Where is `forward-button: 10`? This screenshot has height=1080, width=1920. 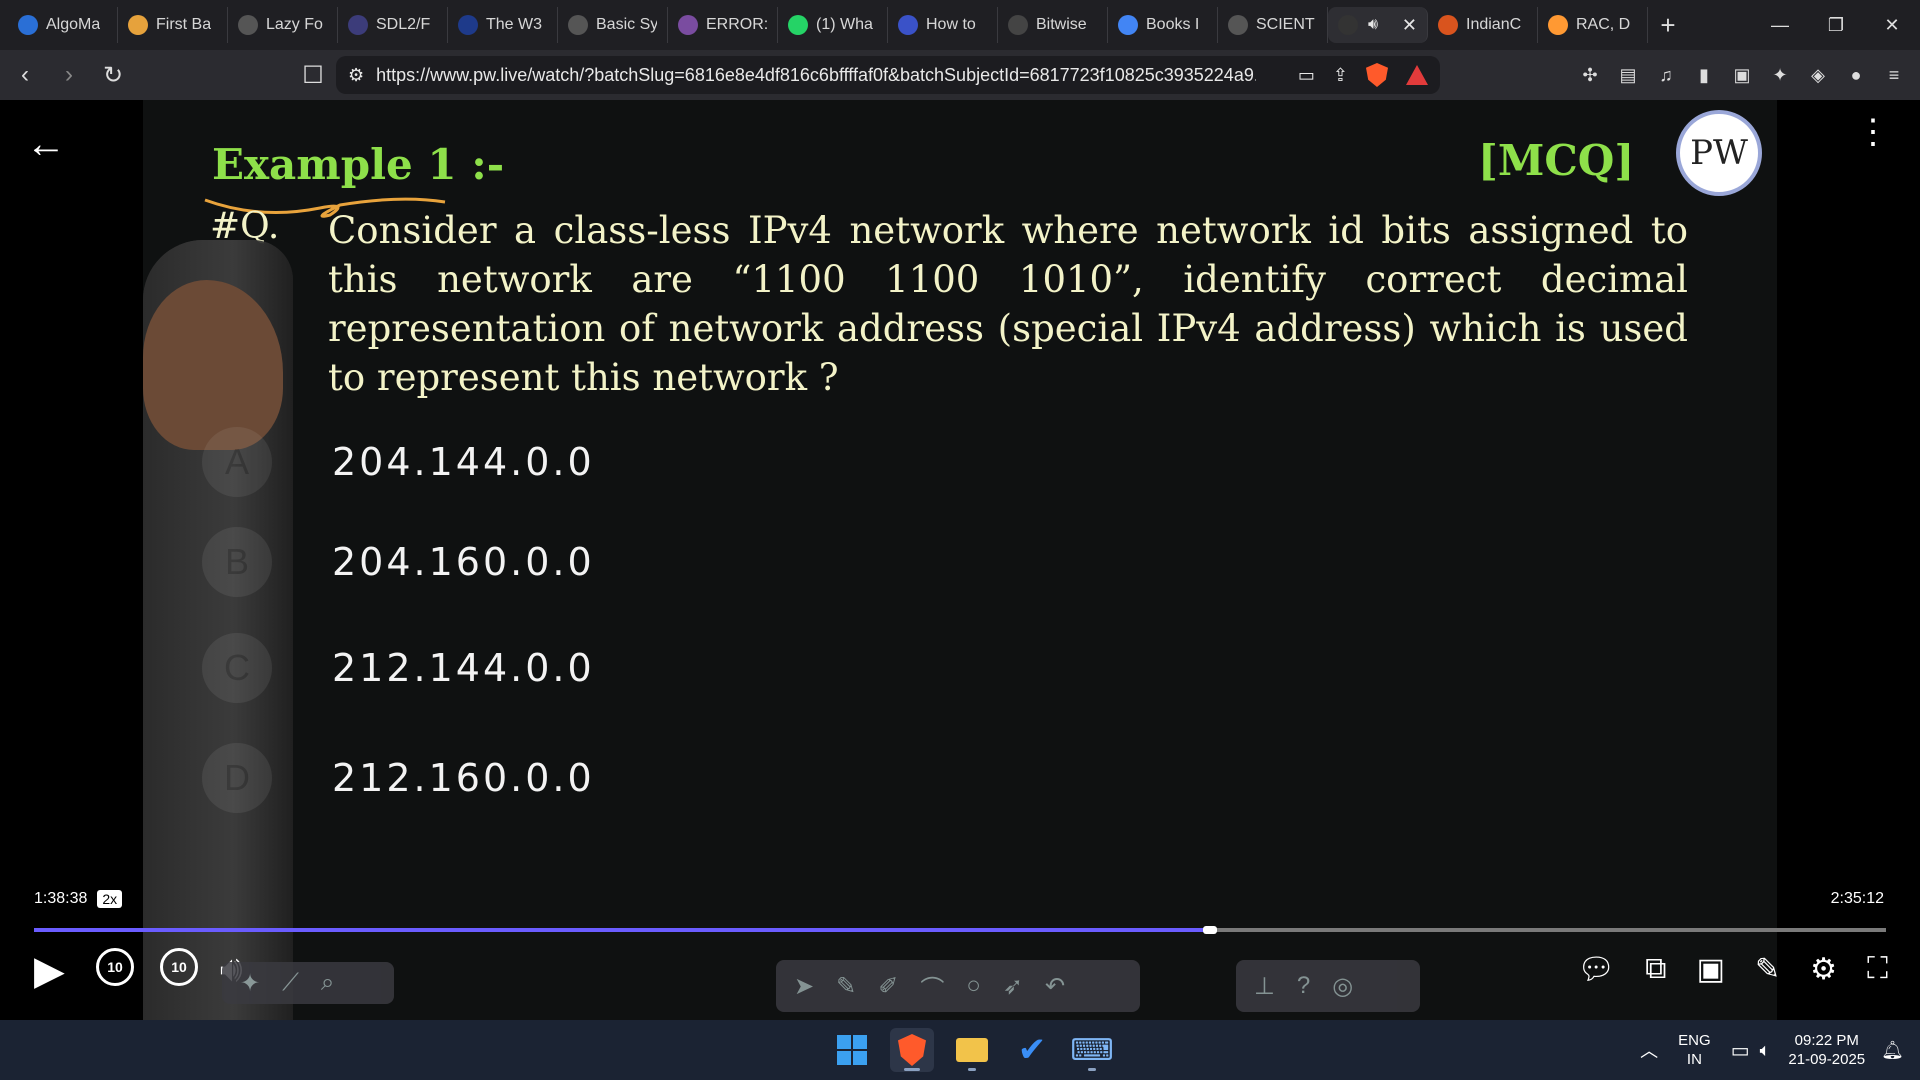 forward-button: 10 is located at coordinates (179, 967).